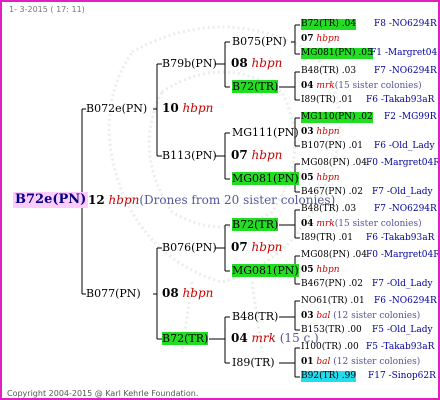 The image size is (440, 400). What do you see at coordinates (405, 71) in the screenshot?
I see `g4-a-ref-1: F7 -NO6294R` at bounding box center [405, 71].